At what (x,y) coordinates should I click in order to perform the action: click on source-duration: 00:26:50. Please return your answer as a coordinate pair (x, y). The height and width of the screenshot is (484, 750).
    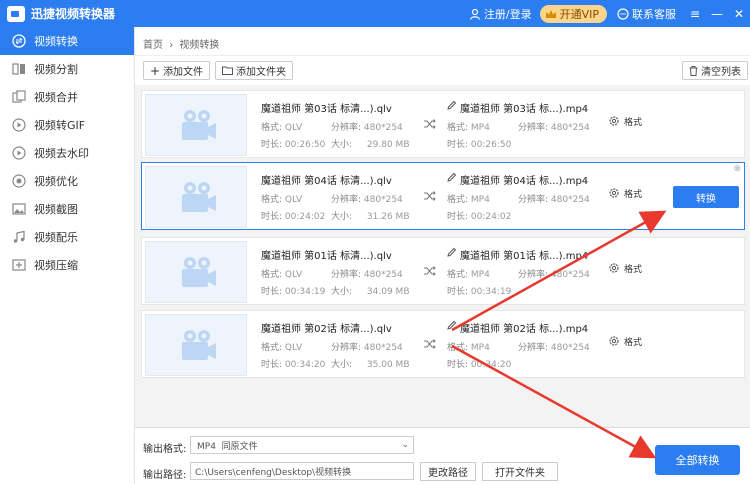
    Looking at the image, I should click on (305, 145).